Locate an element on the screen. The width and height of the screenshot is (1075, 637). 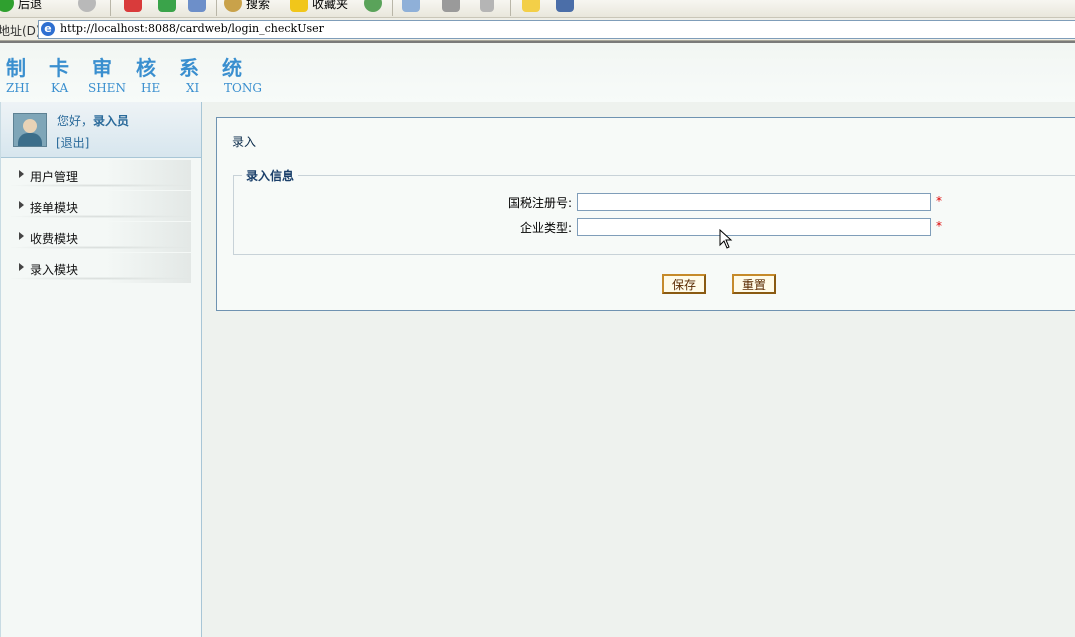
sidebar-item-user-management: 用户管理 is located at coordinates (96, 175).